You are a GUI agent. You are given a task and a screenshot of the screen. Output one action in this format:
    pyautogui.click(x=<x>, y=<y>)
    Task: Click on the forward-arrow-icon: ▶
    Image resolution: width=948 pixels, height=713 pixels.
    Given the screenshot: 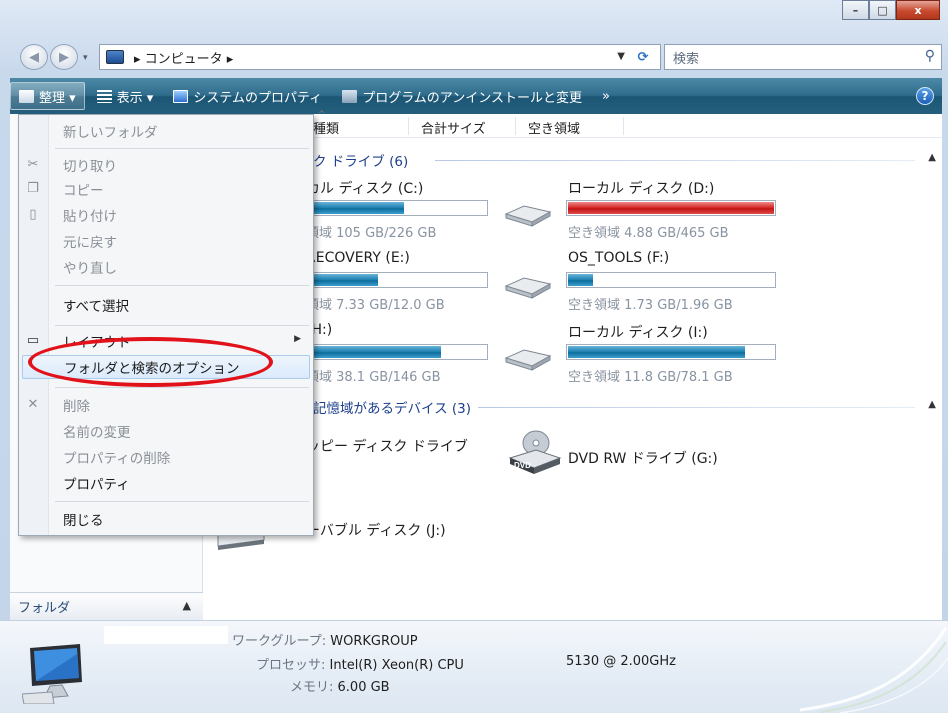 What is the action you would take?
    pyautogui.click(x=64, y=57)
    